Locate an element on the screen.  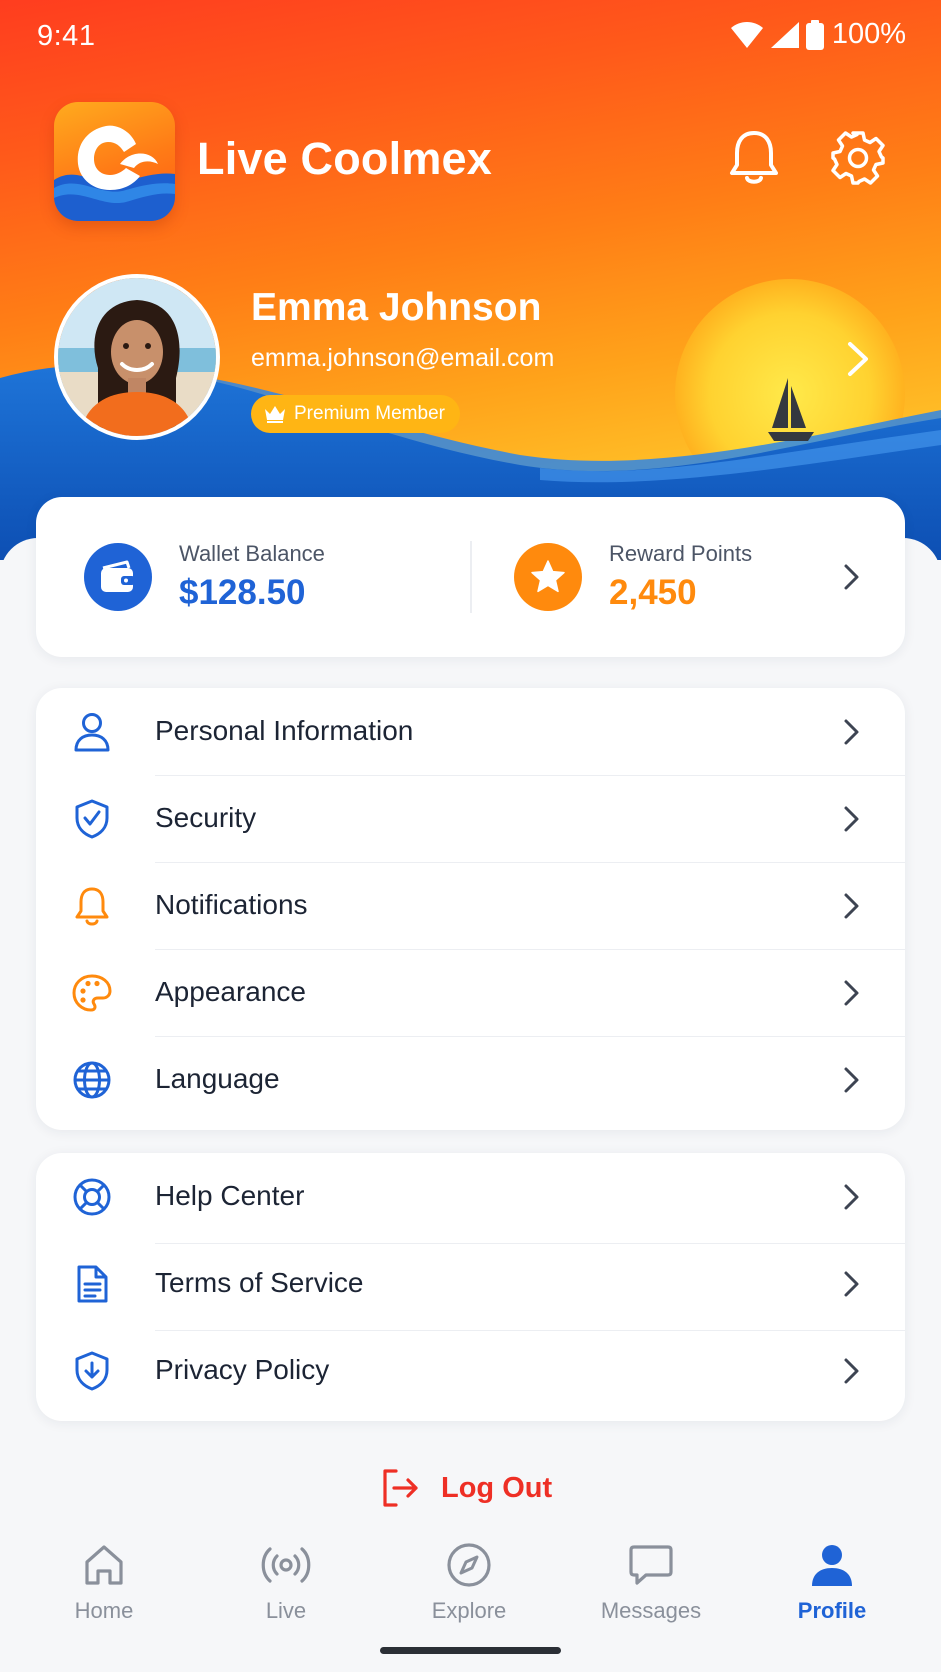
badge-label: Premium Member is located at coordinates (369, 413).